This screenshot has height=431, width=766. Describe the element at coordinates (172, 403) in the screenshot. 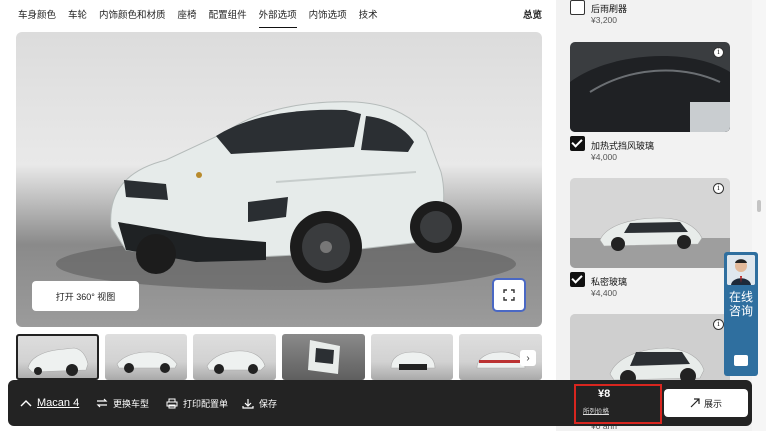

I see `printer-icon` at that location.